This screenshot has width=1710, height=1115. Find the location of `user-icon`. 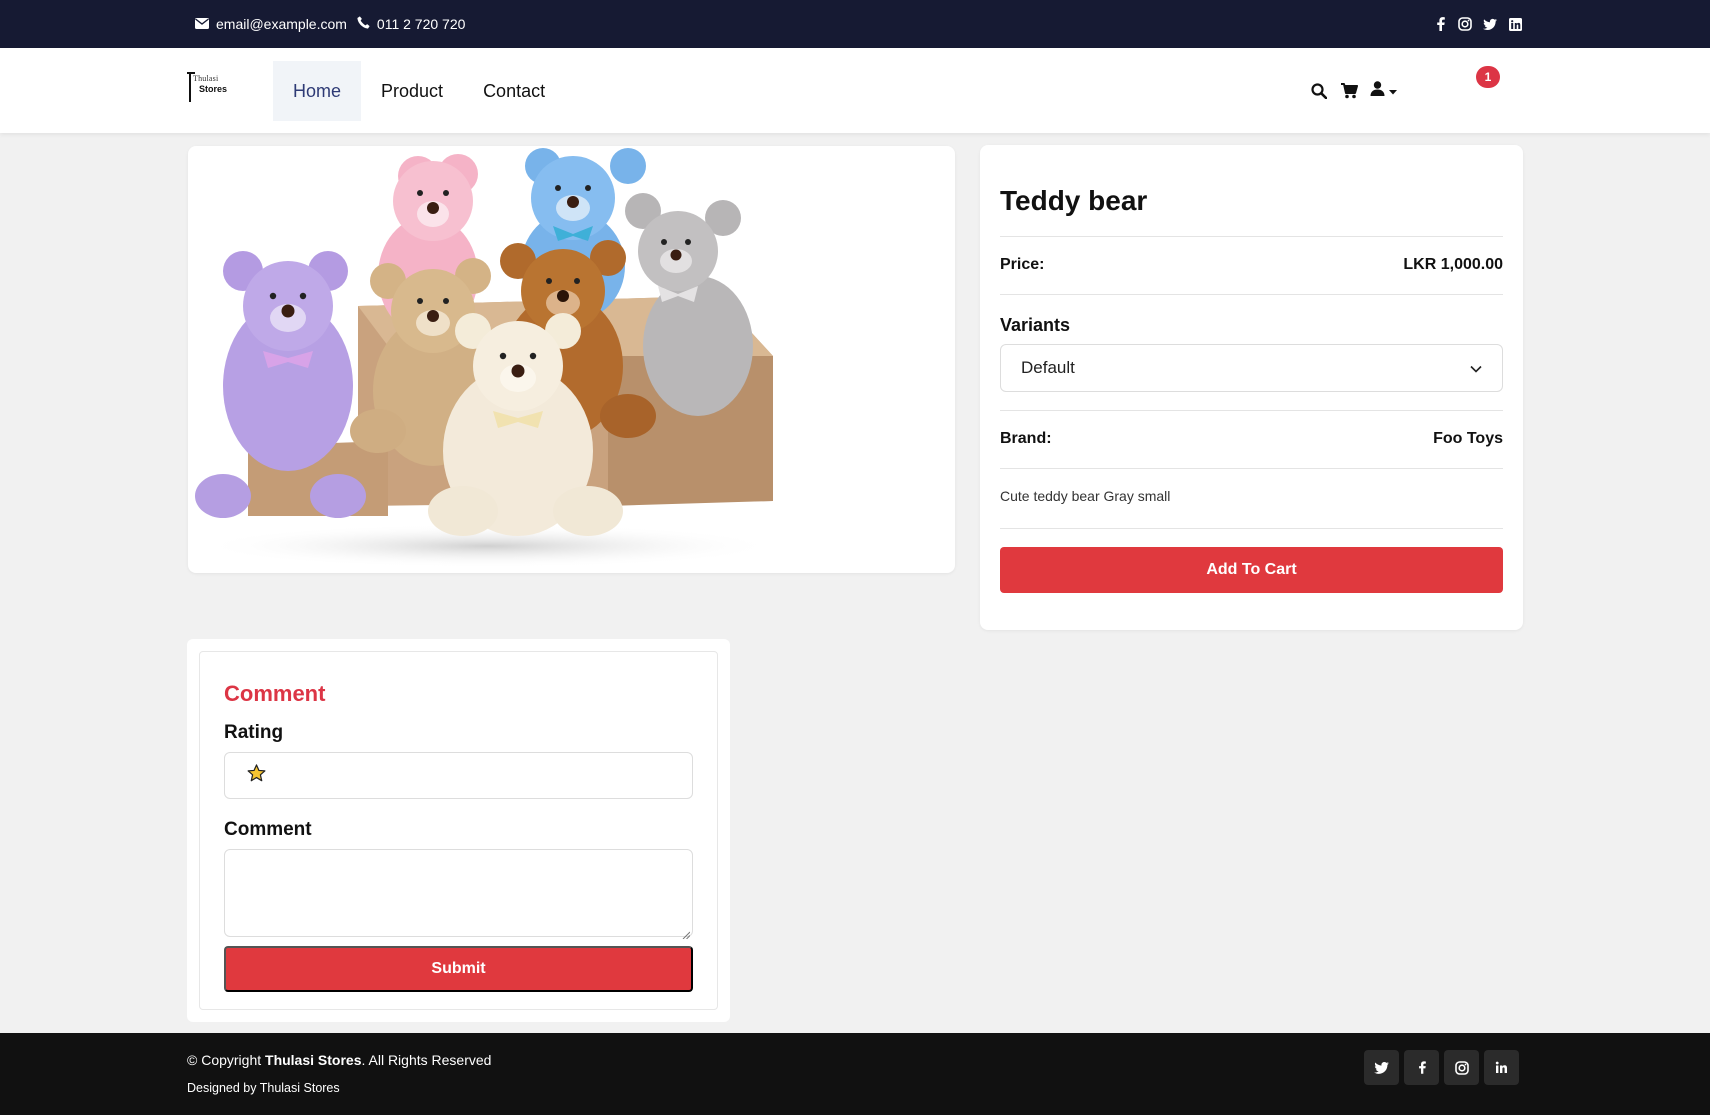

user-icon is located at coordinates (1377, 90).